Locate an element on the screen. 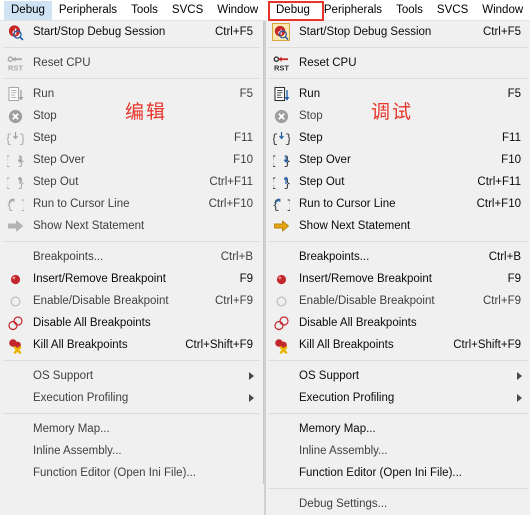  menu-item-accelerator: F10 is located at coordinates (243, 159).